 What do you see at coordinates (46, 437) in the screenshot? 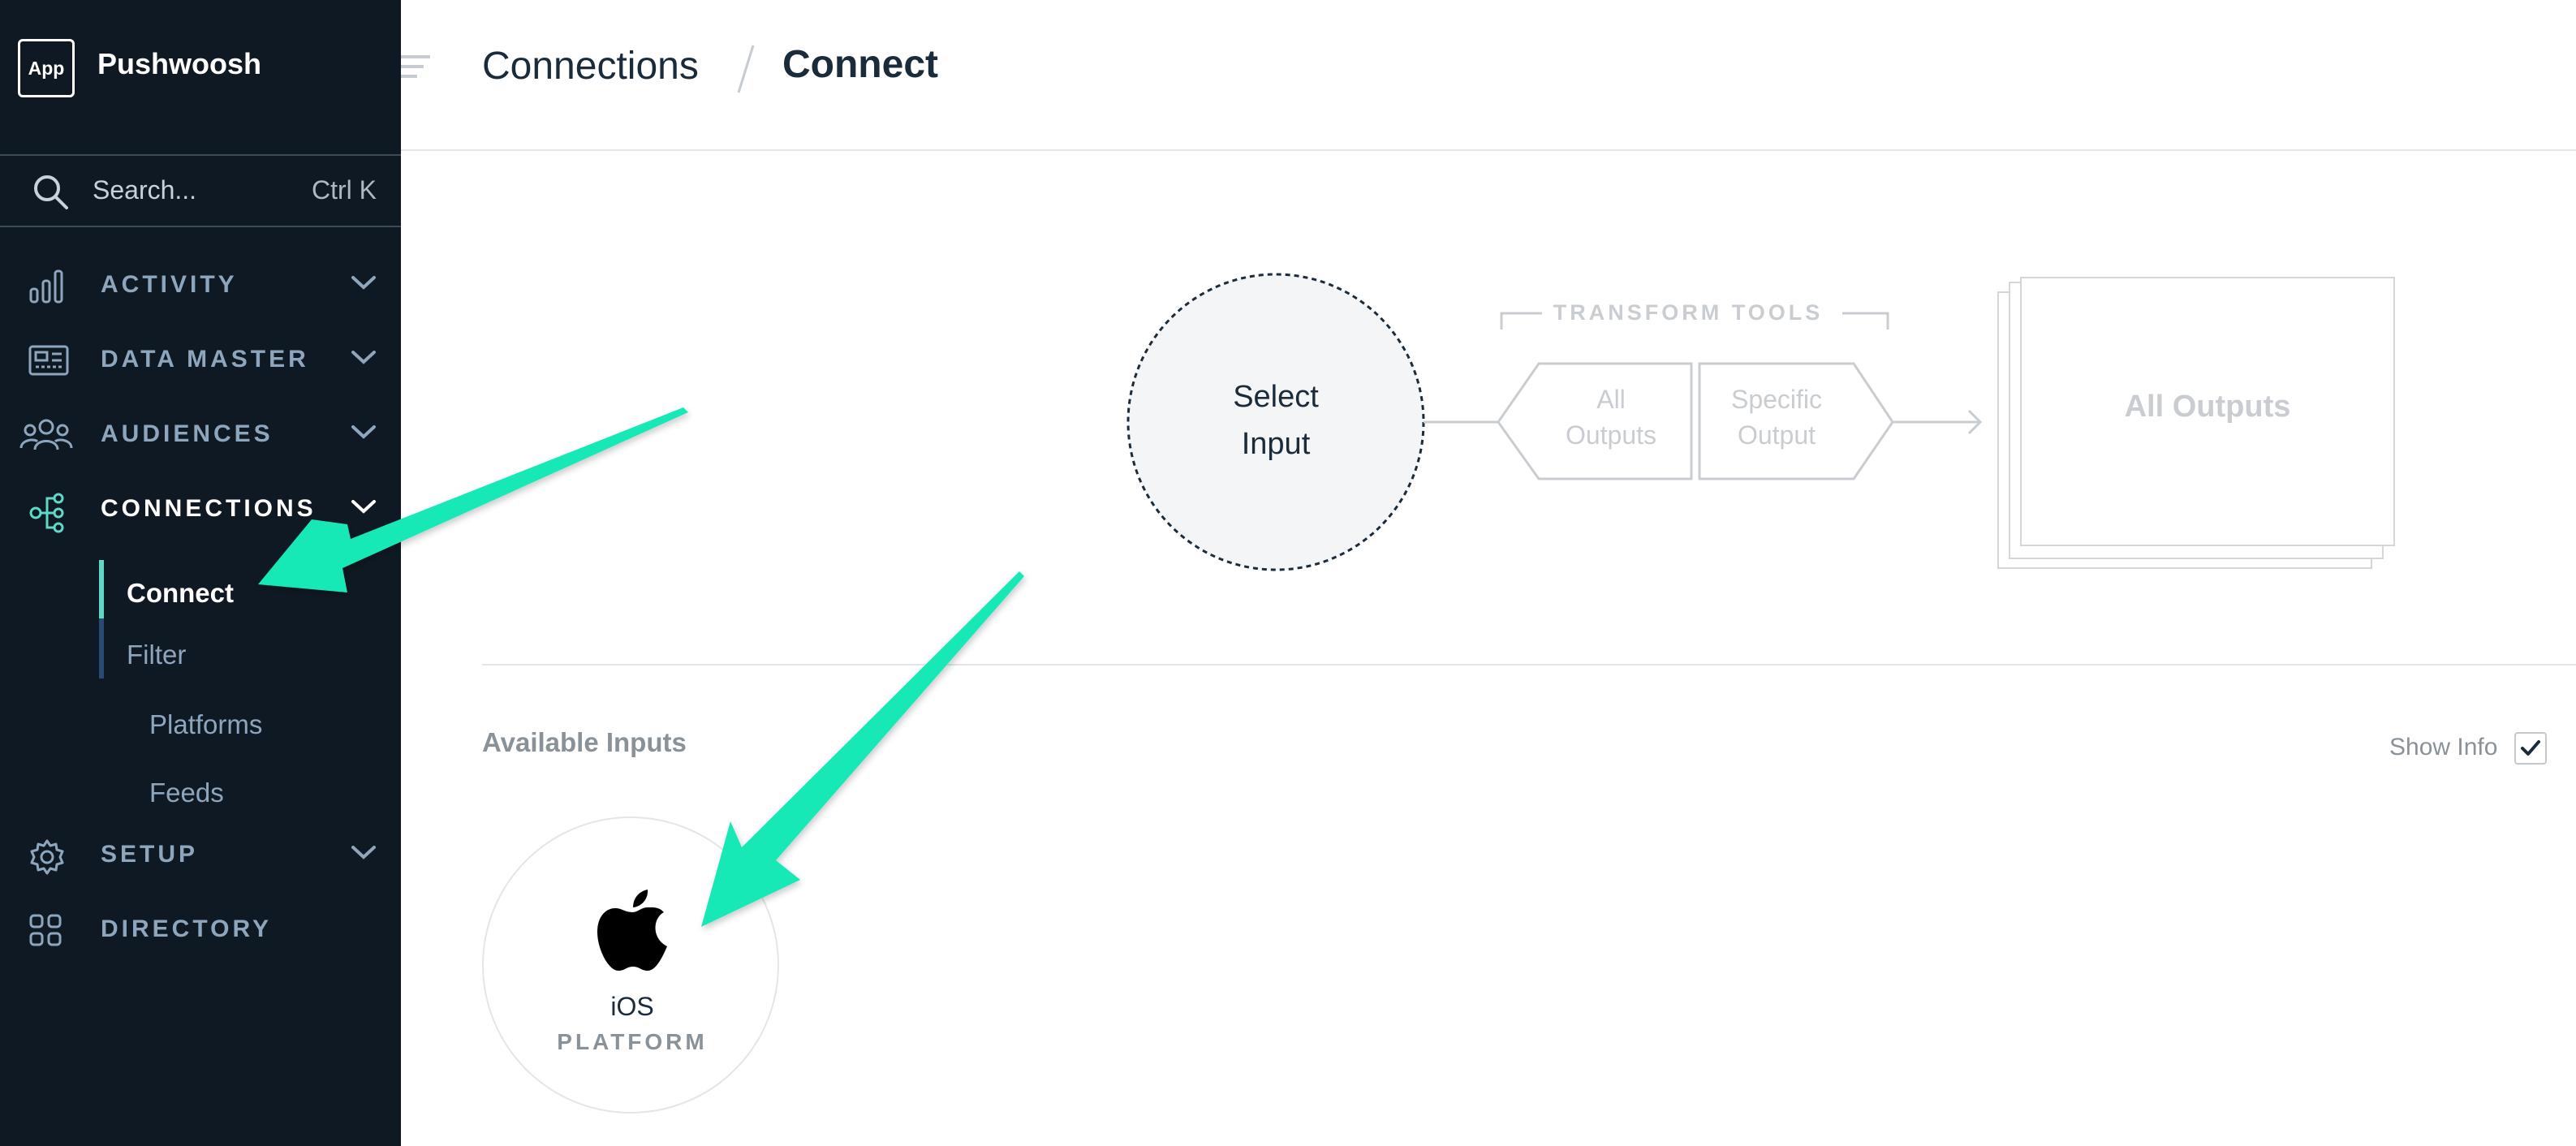
I see `users-icon` at bounding box center [46, 437].